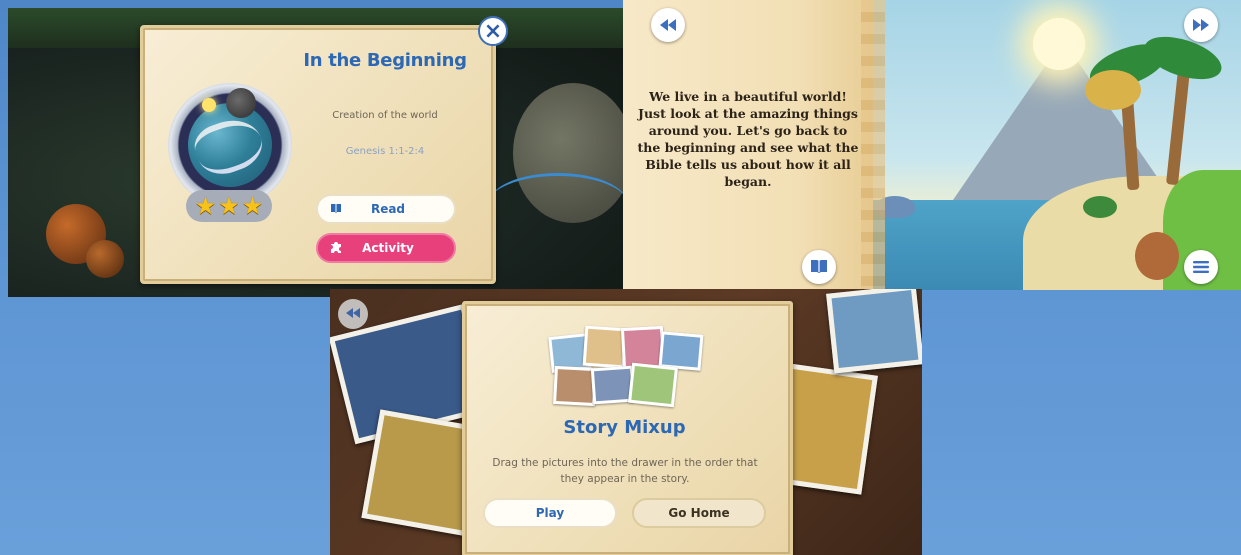 The image size is (1241, 555). I want to click on activity-button: Activity, so click(386, 248).